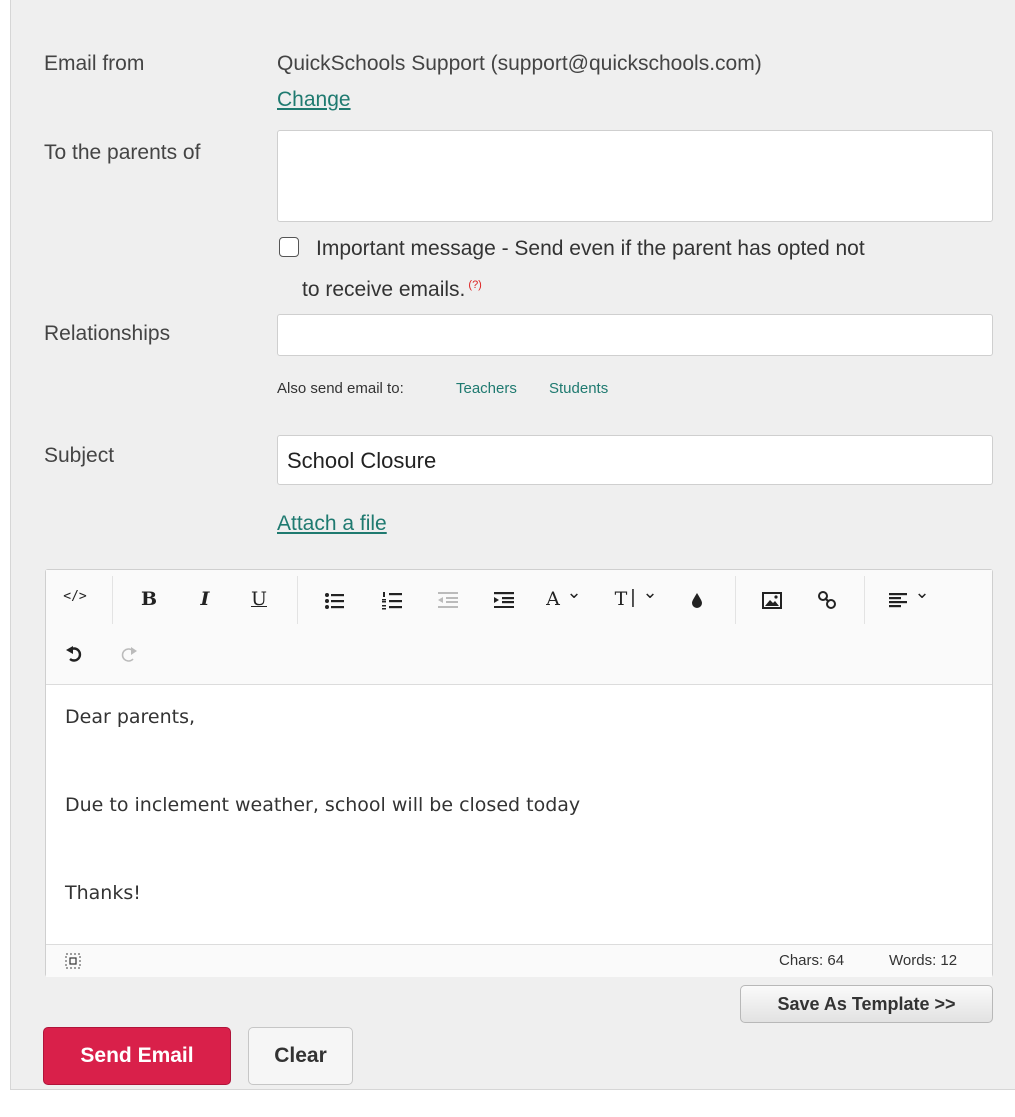 The width and height of the screenshot is (1015, 1117). I want to click on redo-icon, so click(129, 654).